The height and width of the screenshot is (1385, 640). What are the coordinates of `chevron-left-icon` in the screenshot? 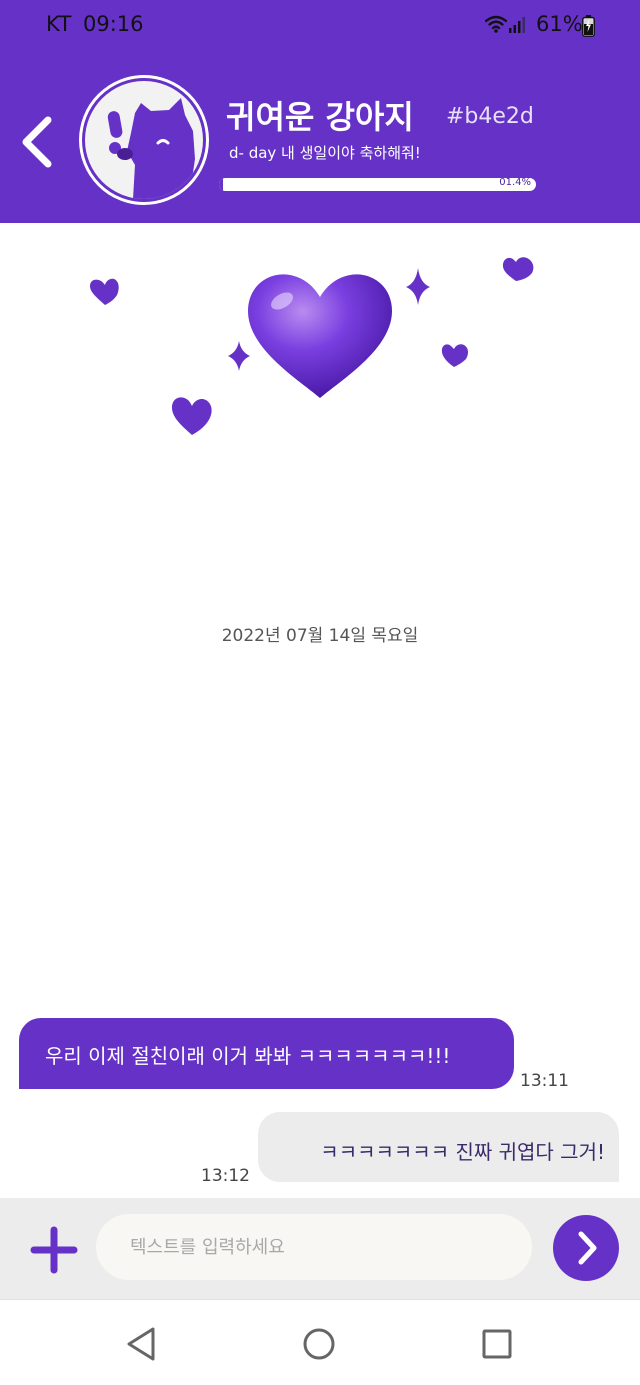 It's located at (37, 142).